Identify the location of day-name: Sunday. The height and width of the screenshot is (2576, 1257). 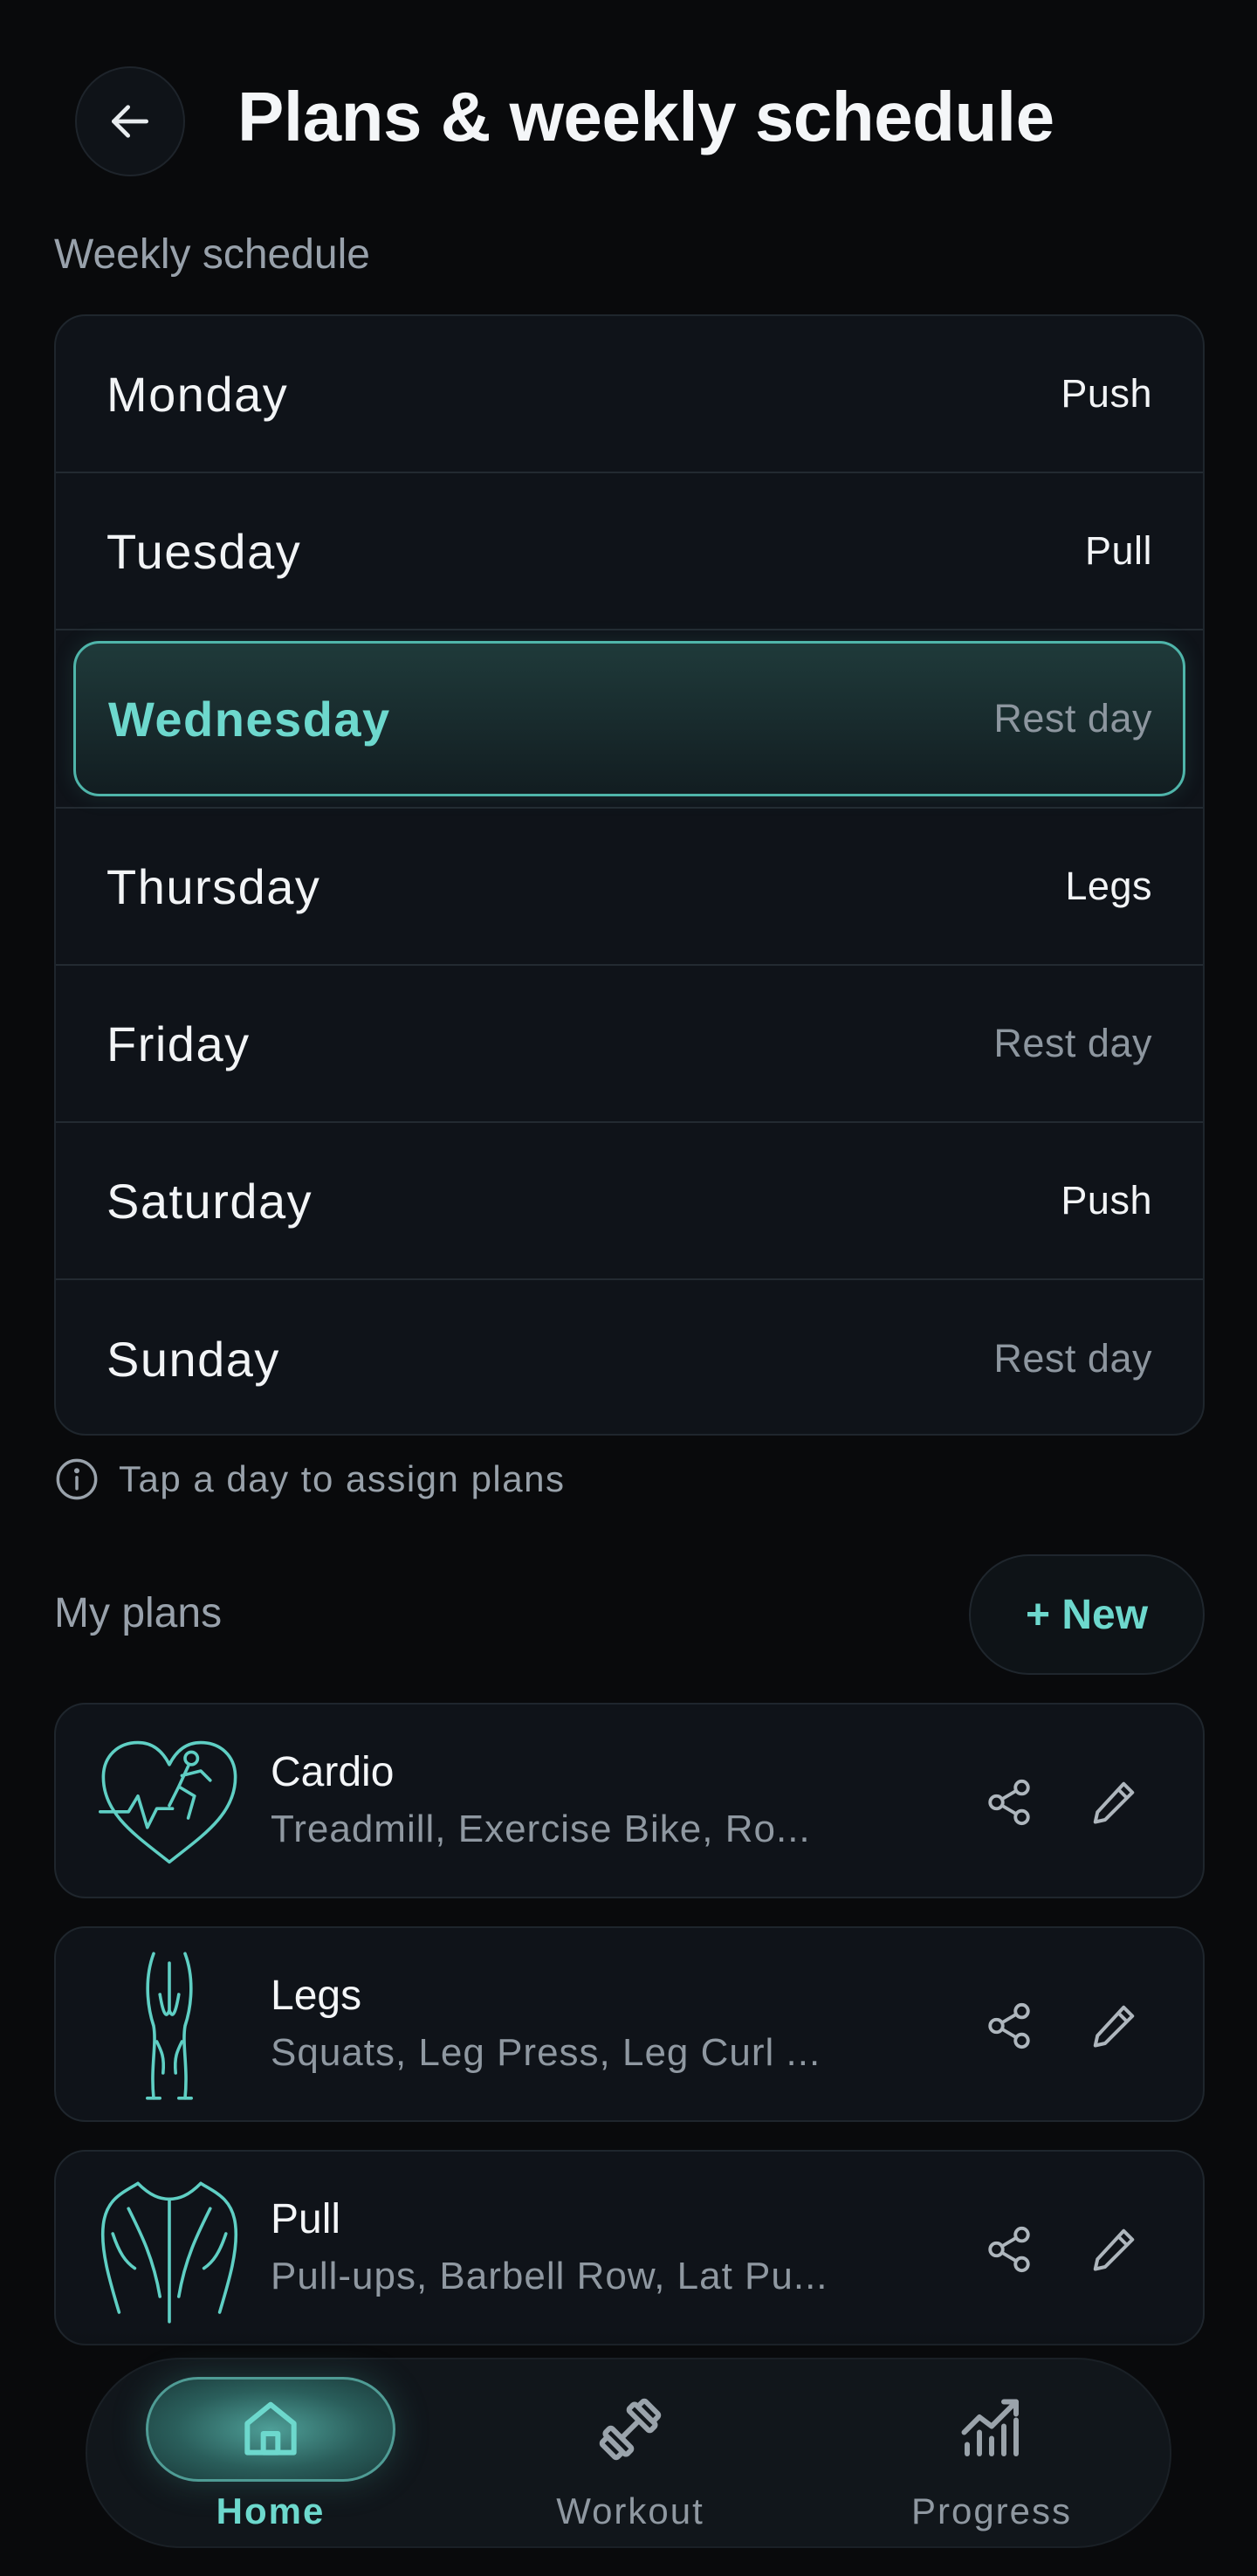
(193, 1359).